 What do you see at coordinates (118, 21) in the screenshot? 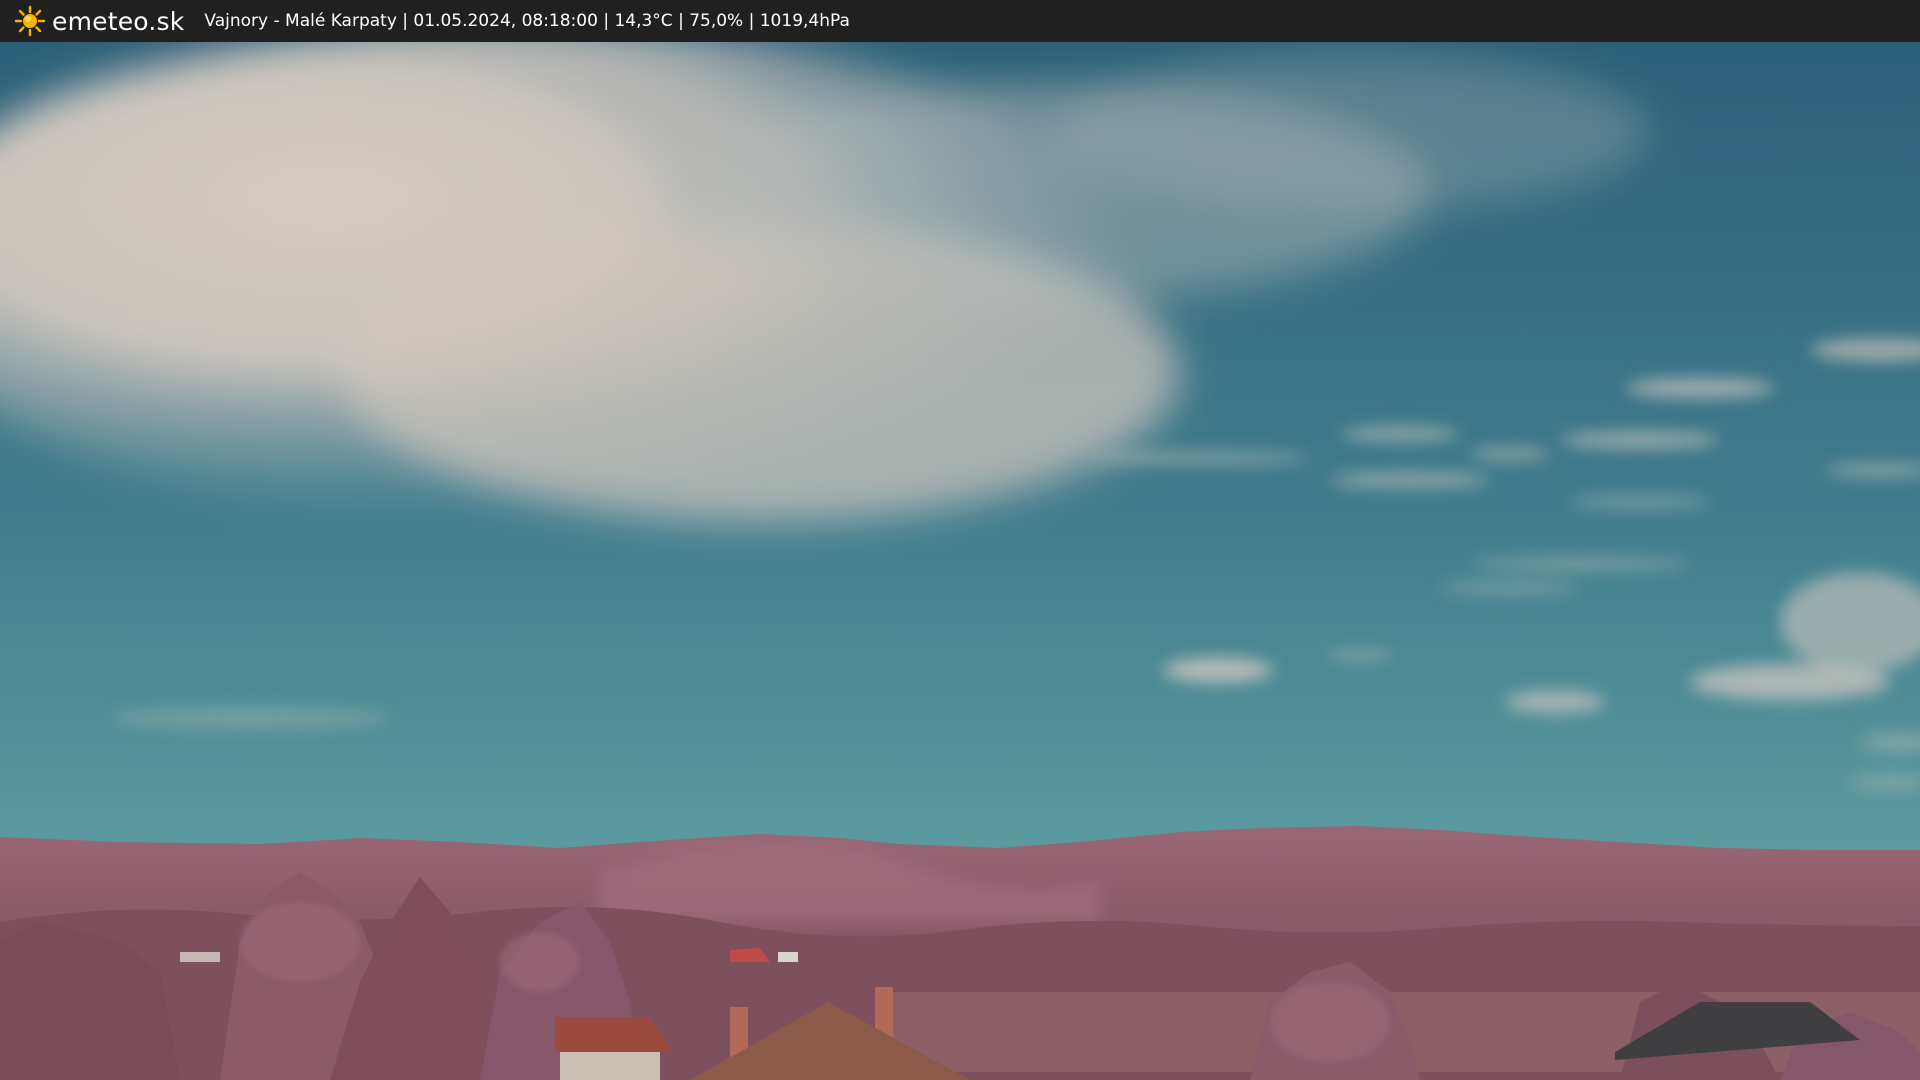
I see `brand-name: emeteo.sk` at bounding box center [118, 21].